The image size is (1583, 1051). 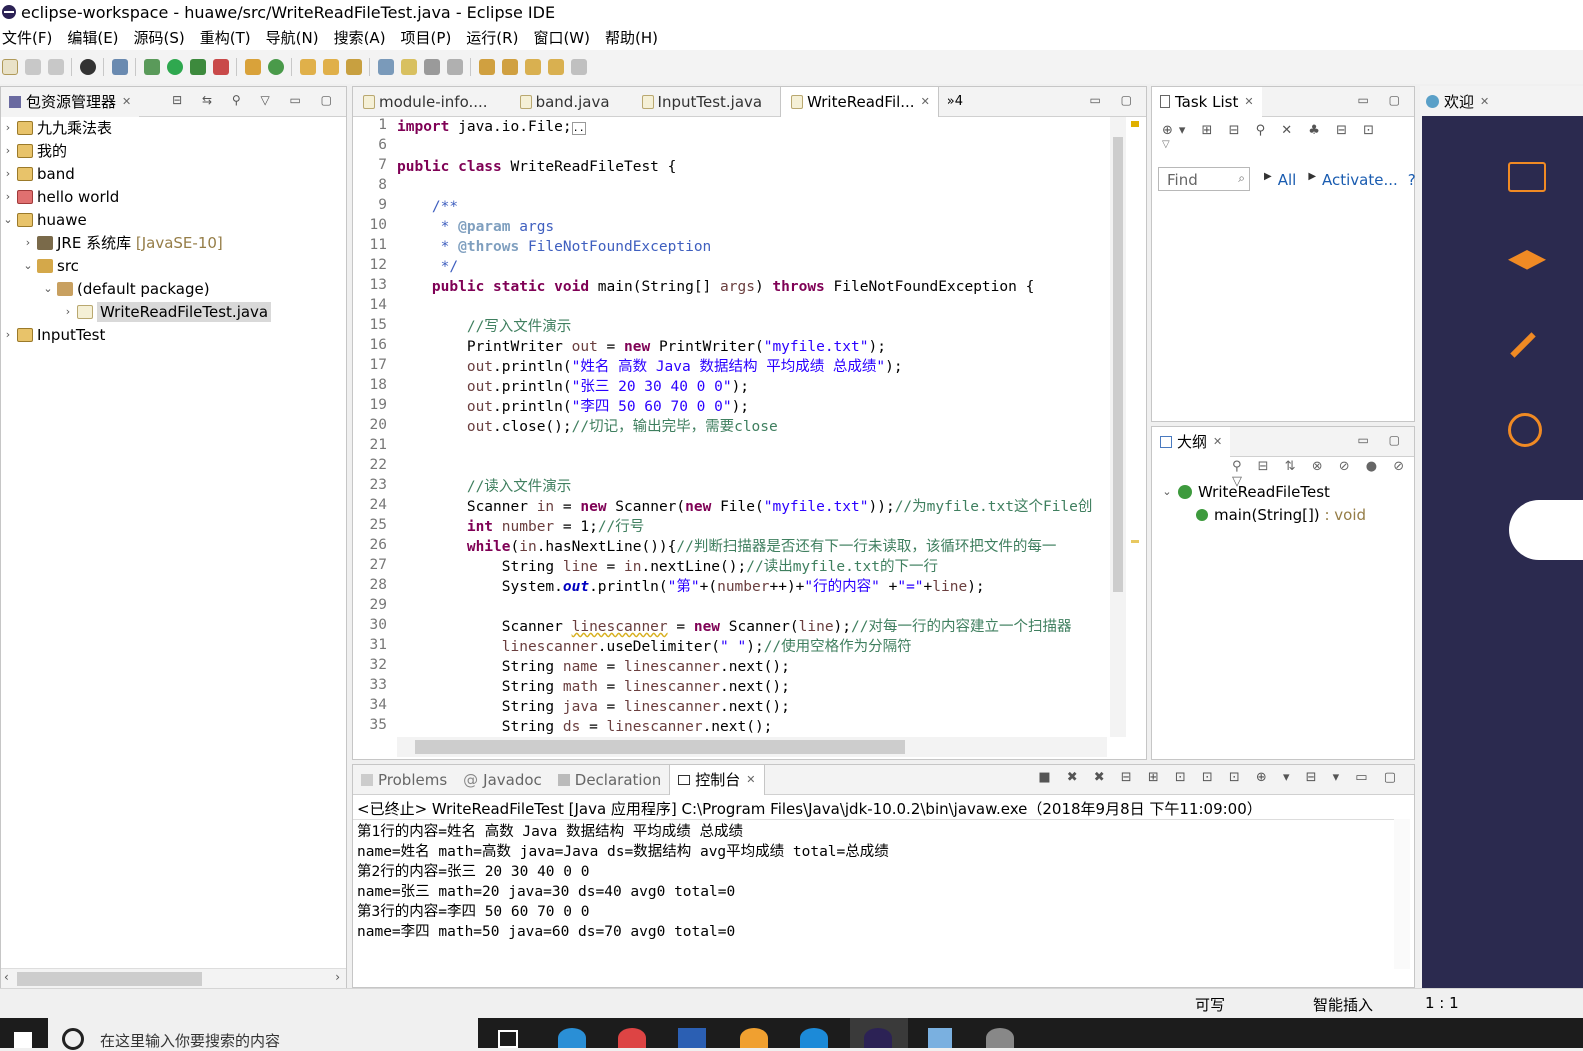 What do you see at coordinates (1287, 180) in the screenshot?
I see `filter-all-link: All` at bounding box center [1287, 180].